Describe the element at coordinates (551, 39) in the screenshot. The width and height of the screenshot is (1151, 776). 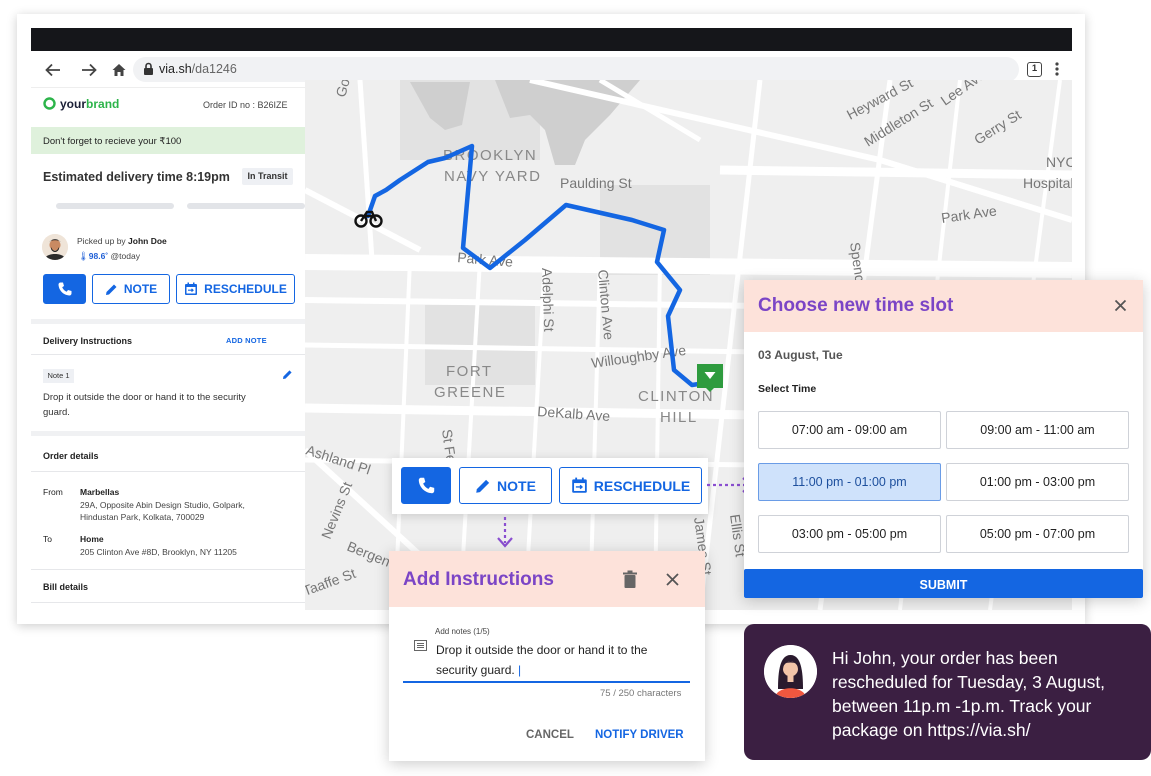
I see `browser-tab-strip` at that location.